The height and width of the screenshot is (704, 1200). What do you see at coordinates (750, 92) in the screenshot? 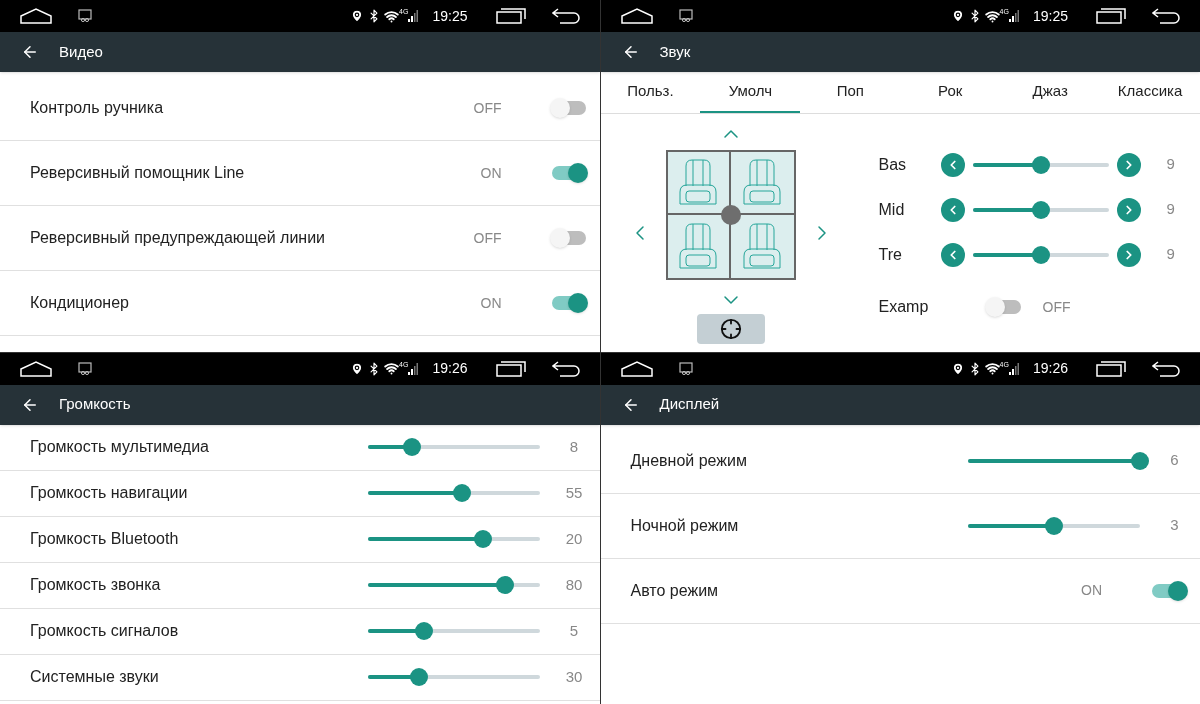
I see `preset-tab: Умолч` at bounding box center [750, 92].